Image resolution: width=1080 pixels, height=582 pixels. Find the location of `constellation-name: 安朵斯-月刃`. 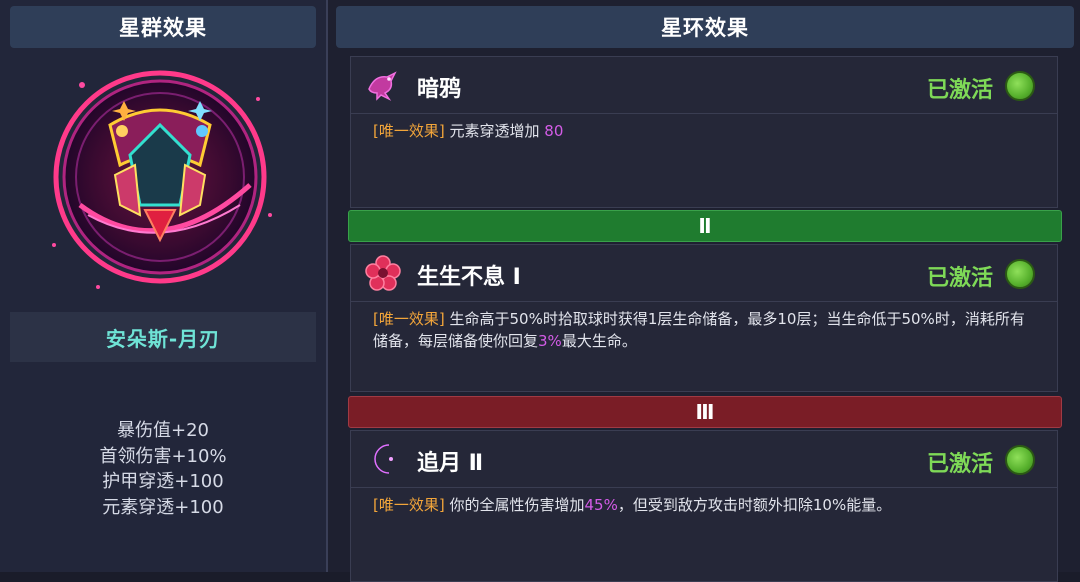

constellation-name: 安朵斯-月刃 is located at coordinates (163, 337).